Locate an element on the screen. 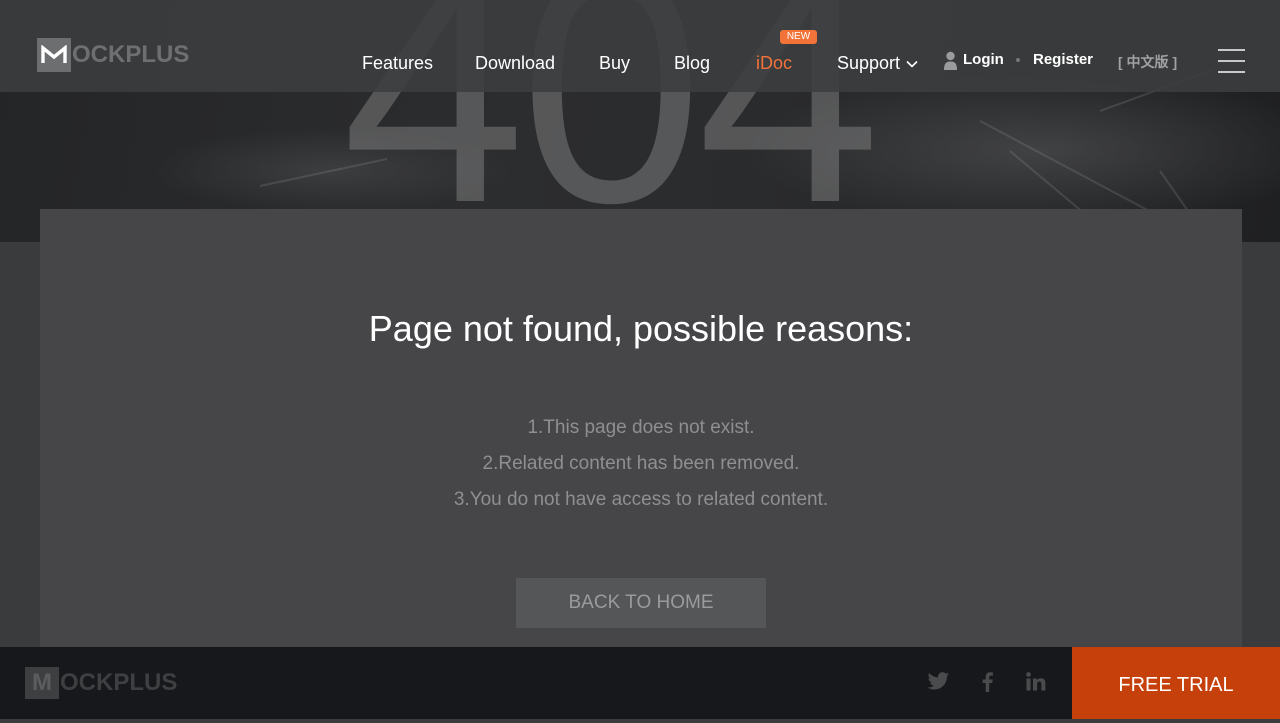  reason-item: 1.This page does not exist. is located at coordinates (641, 427).